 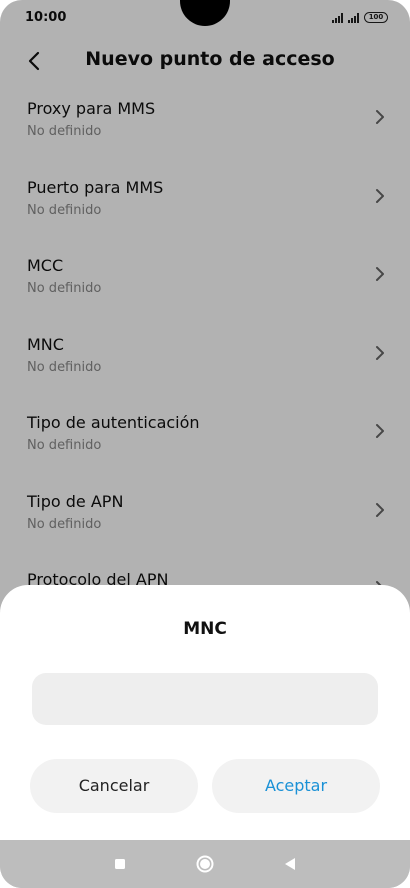 What do you see at coordinates (205, 699) in the screenshot?
I see `mnc-input` at bounding box center [205, 699].